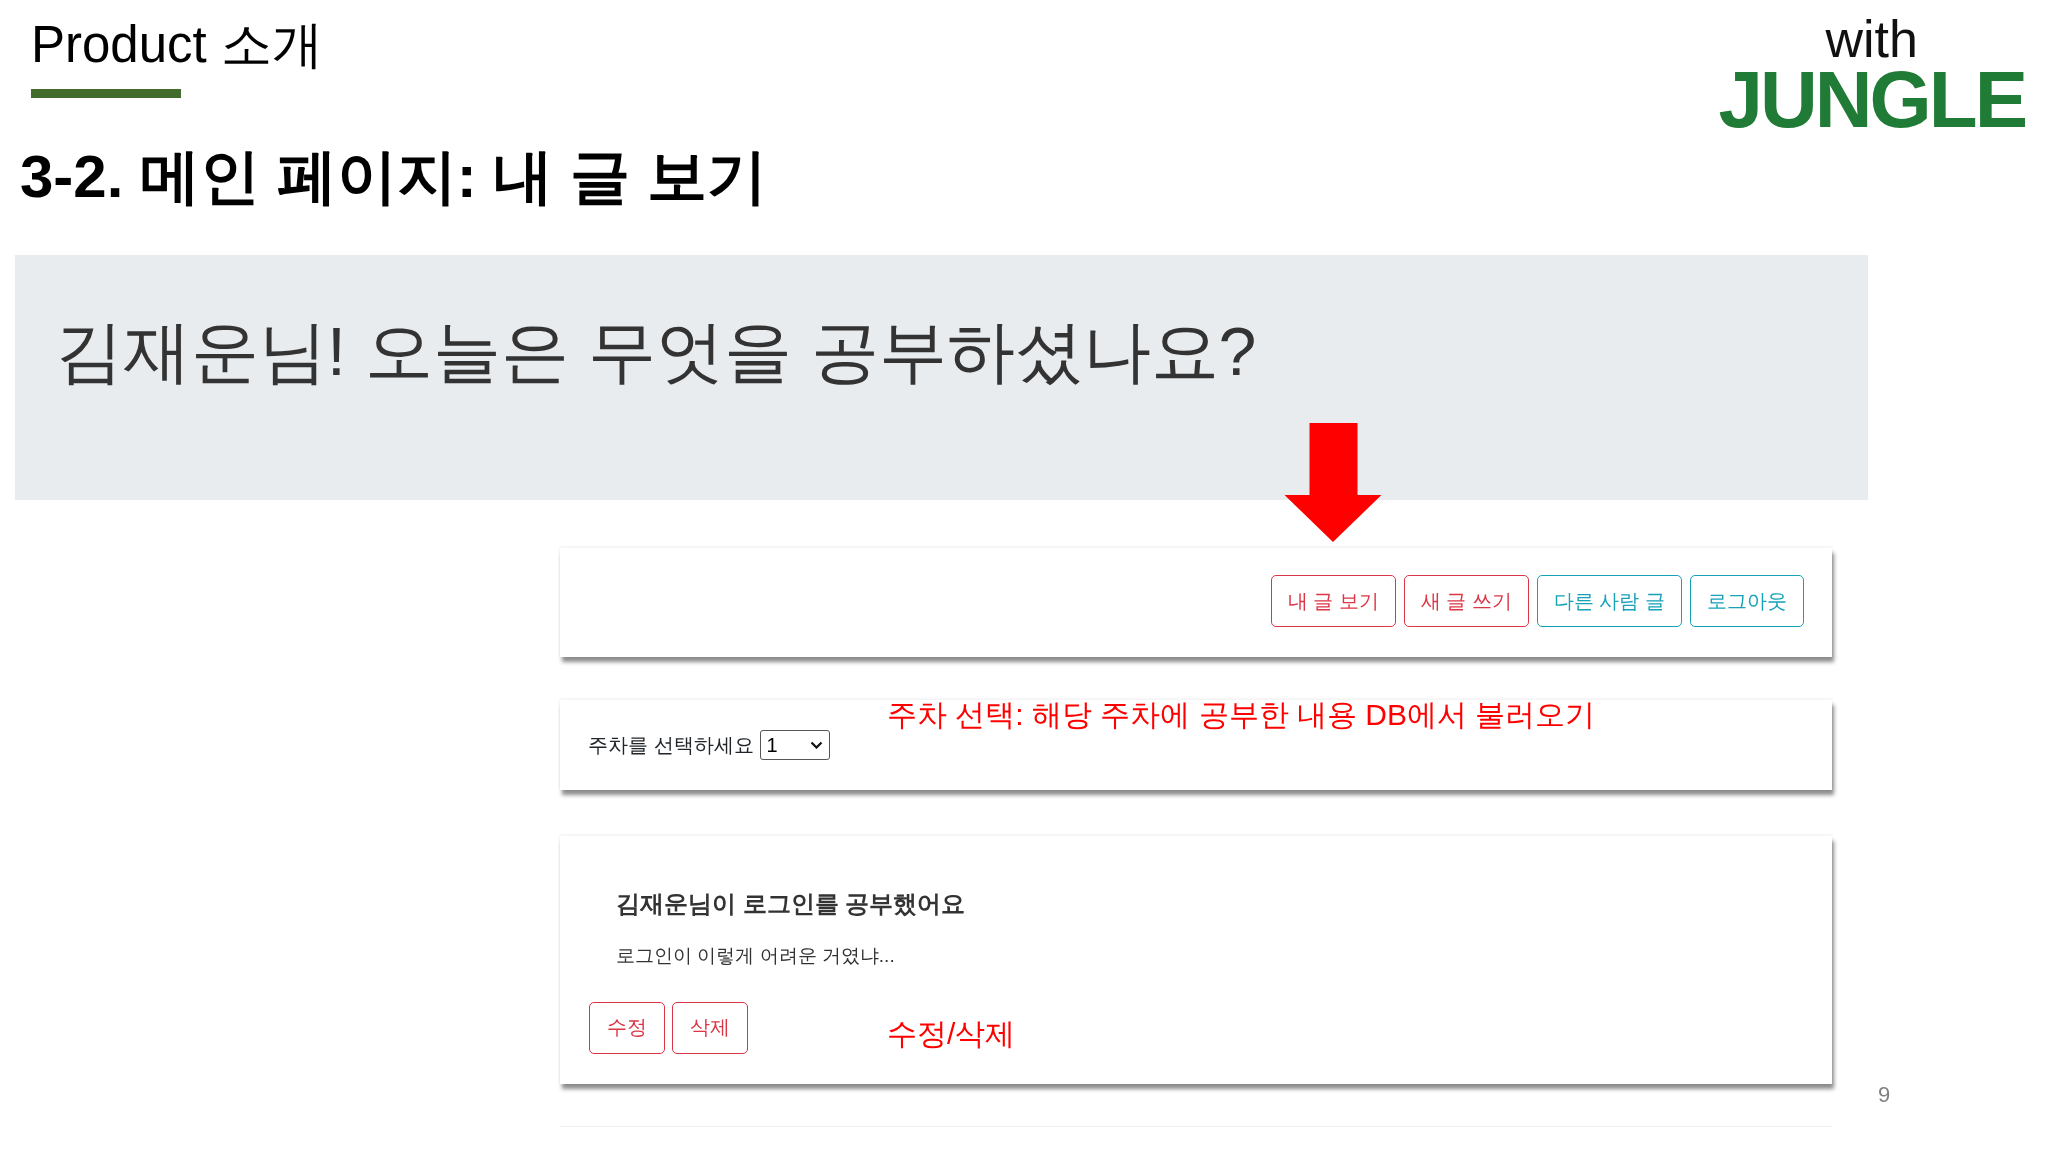 Image resolution: width=2048 pixels, height=1152 pixels. What do you see at coordinates (710, 1027) in the screenshot?
I see `post-action-button: 삭제` at bounding box center [710, 1027].